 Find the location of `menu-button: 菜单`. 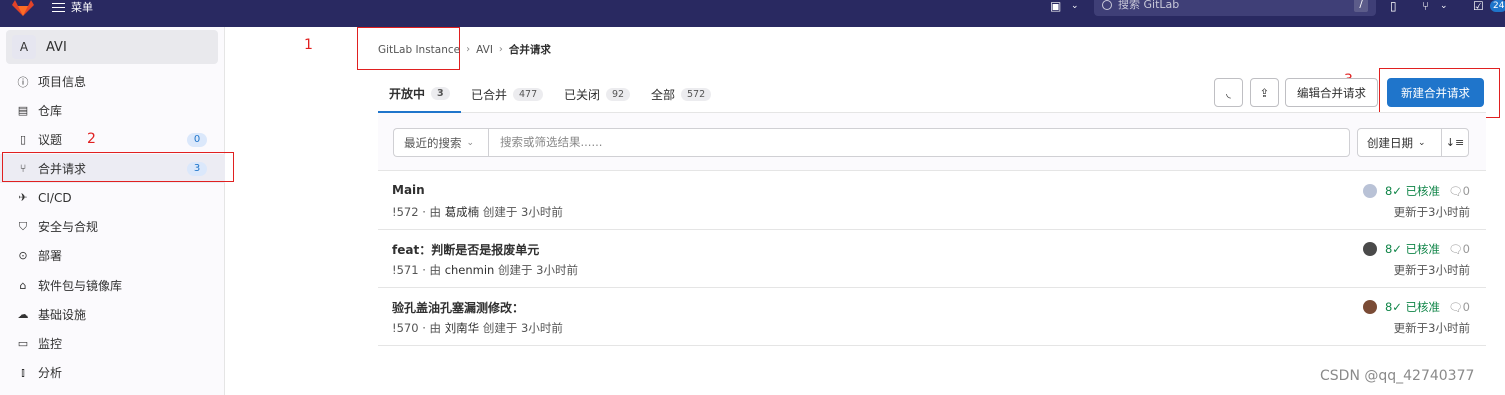

menu-button: 菜单 is located at coordinates (72, 7).